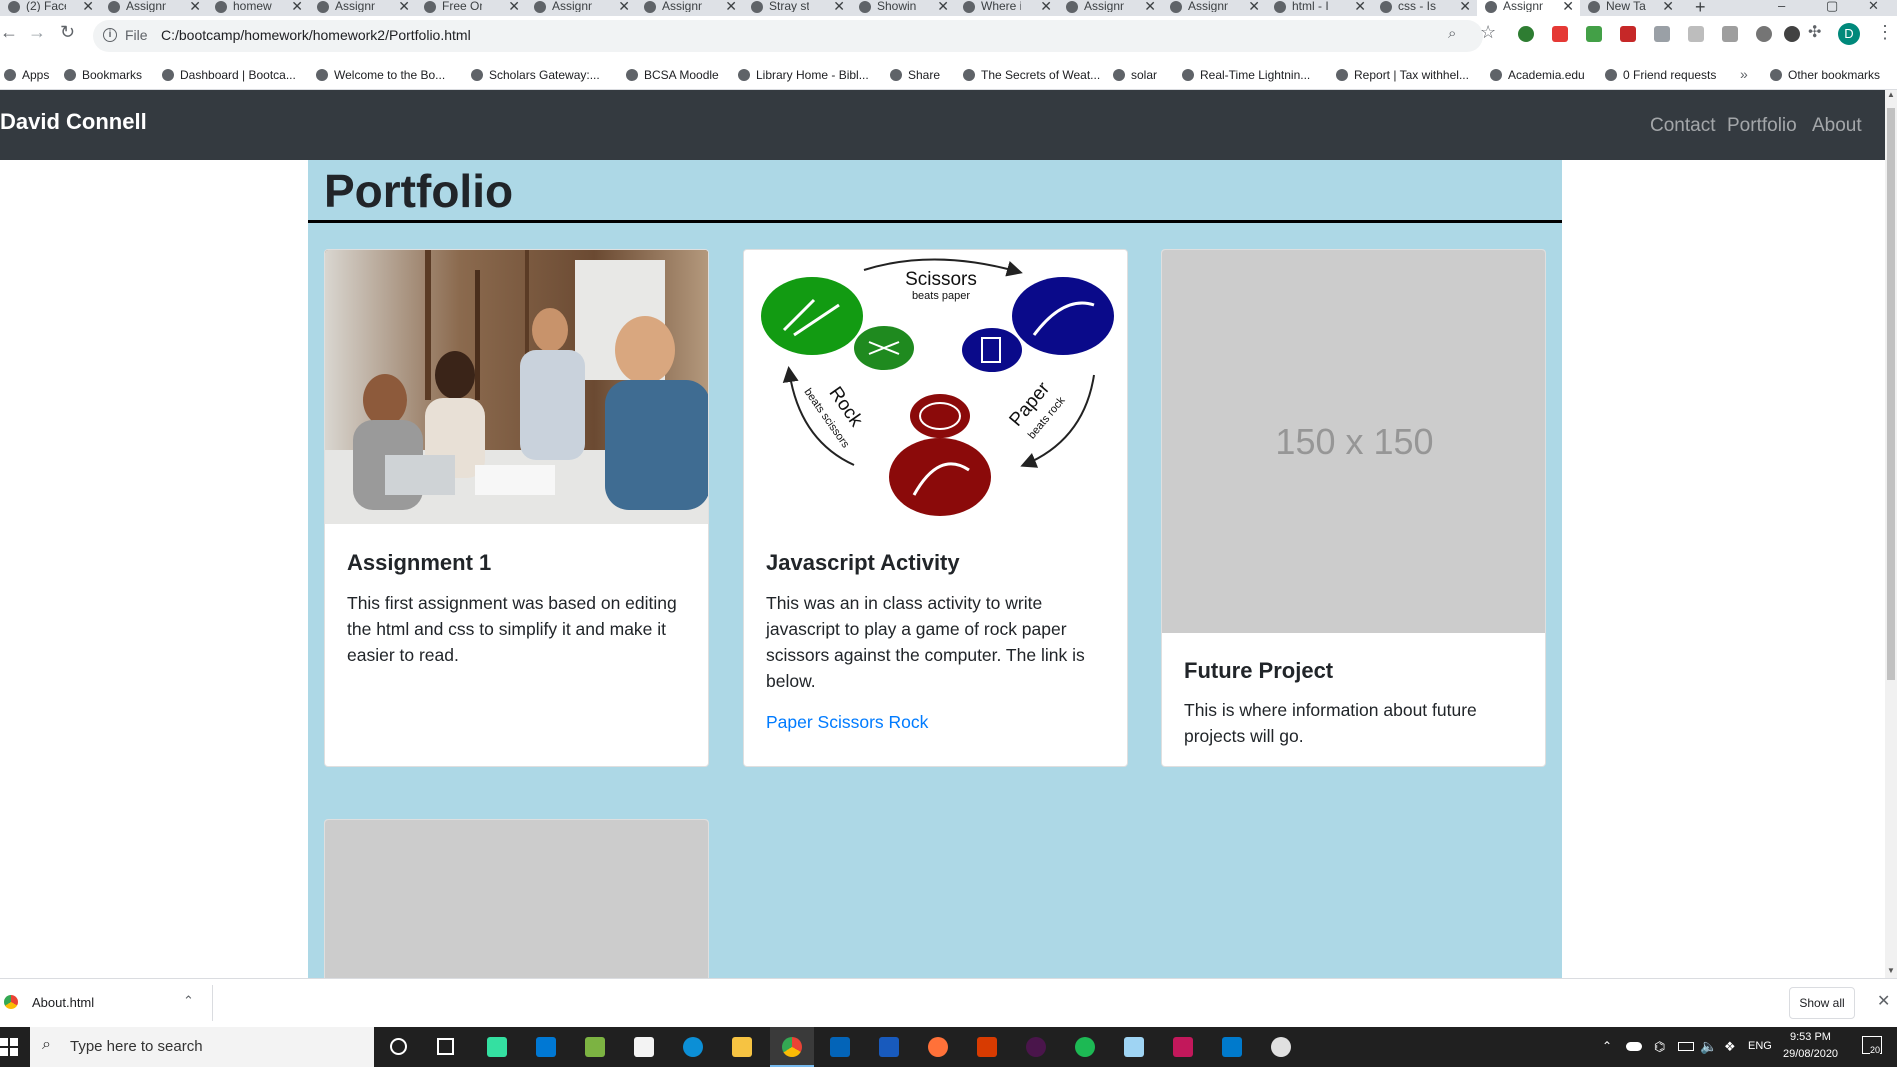  Describe the element at coordinates (1849, 34) in the screenshot. I see `profile-avatar: D` at that location.